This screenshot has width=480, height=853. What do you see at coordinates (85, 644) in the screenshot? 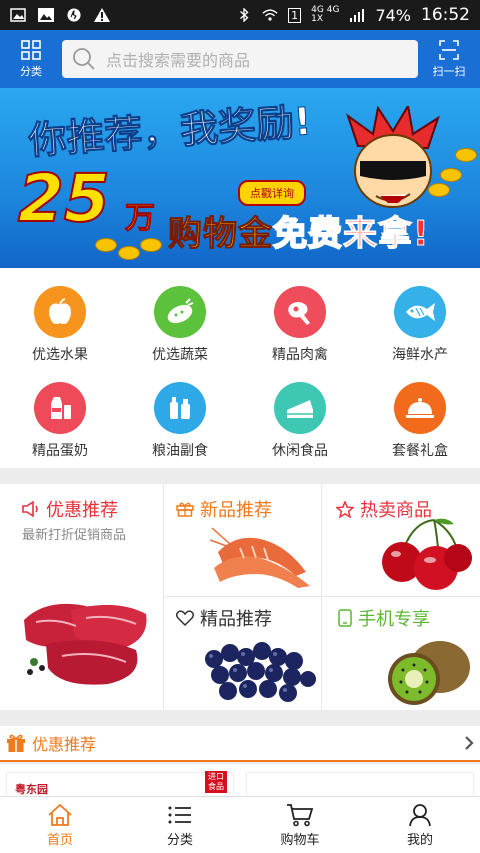
I see `beef-image` at bounding box center [85, 644].